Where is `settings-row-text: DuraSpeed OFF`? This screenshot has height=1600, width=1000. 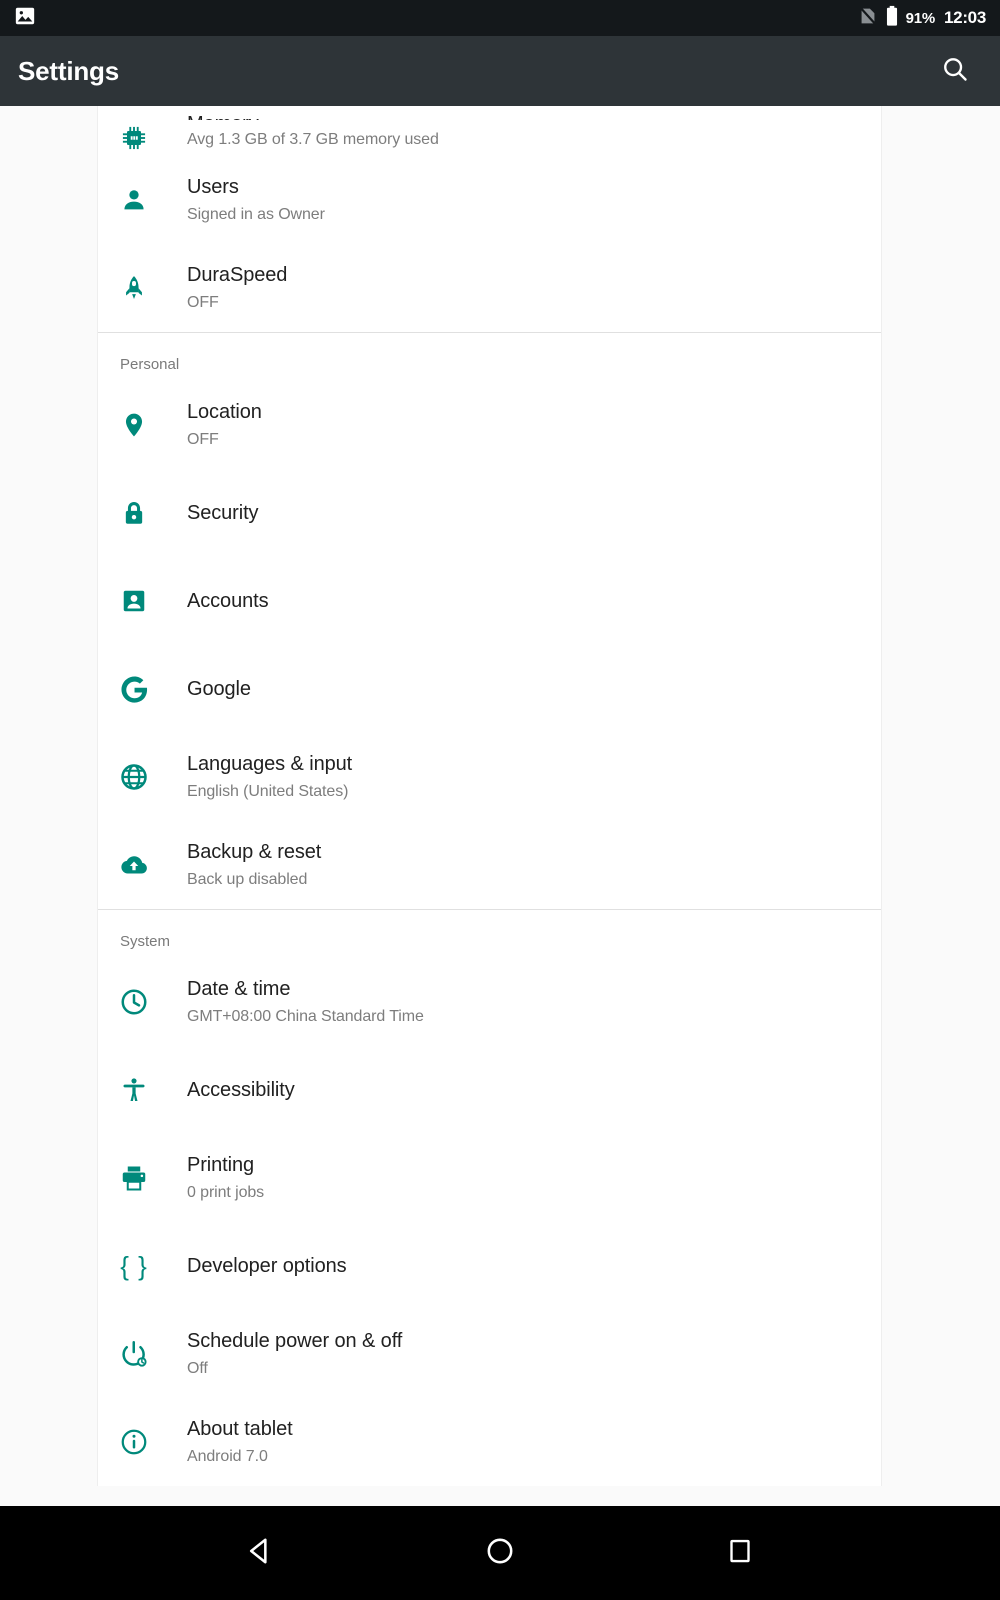
settings-row-text: DuraSpeed OFF is located at coordinates (517, 288).